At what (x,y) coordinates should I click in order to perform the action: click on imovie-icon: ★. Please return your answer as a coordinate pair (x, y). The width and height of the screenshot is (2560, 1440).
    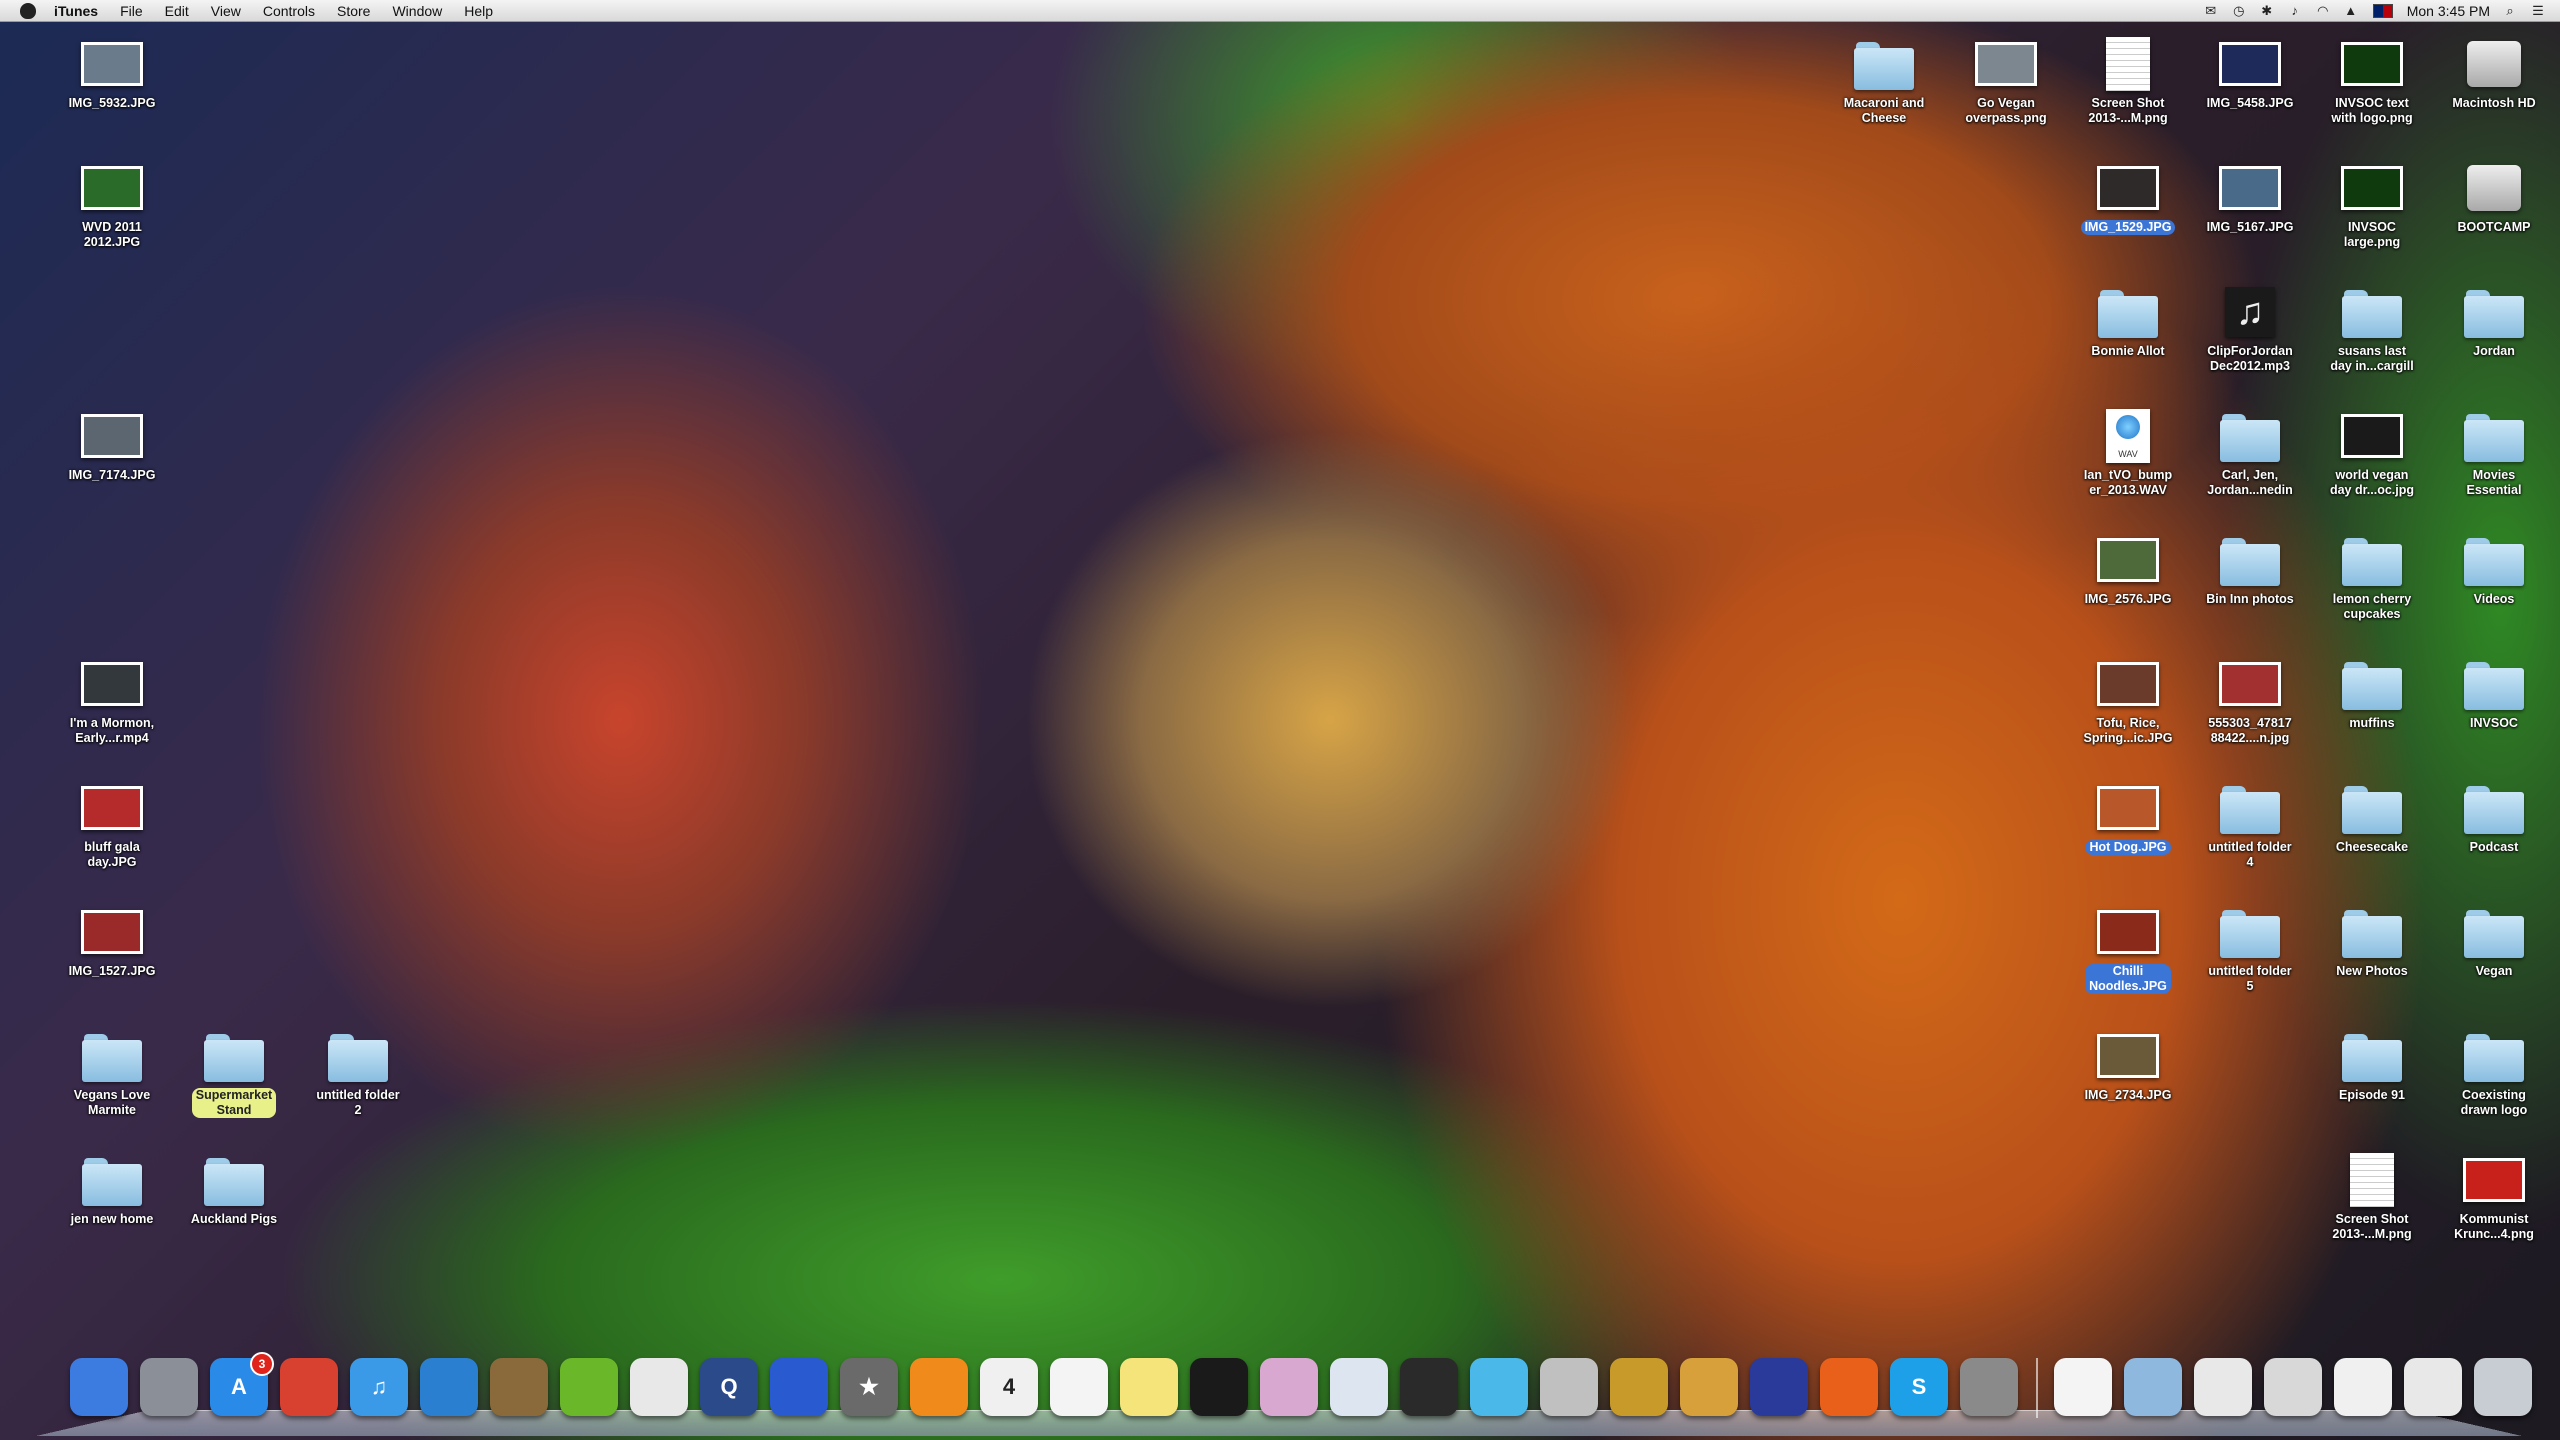
    Looking at the image, I should click on (869, 1387).